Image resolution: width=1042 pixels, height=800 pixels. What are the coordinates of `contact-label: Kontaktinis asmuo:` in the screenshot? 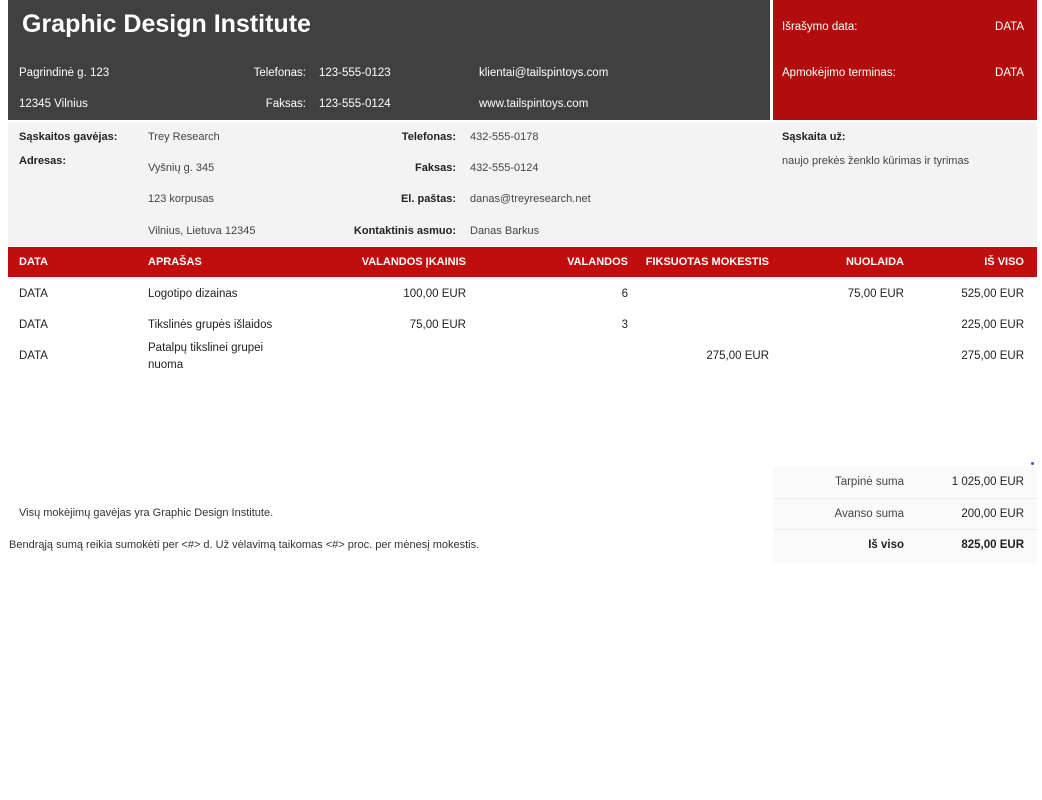 It's located at (404, 231).